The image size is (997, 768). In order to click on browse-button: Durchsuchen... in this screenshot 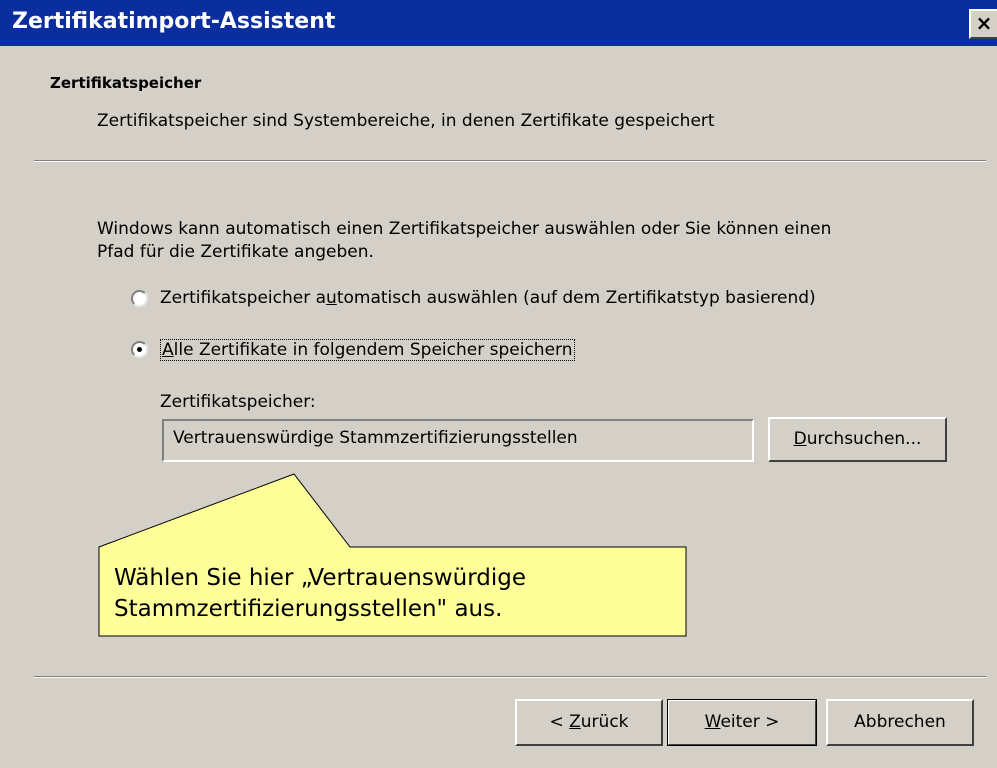, I will do `click(857, 439)`.